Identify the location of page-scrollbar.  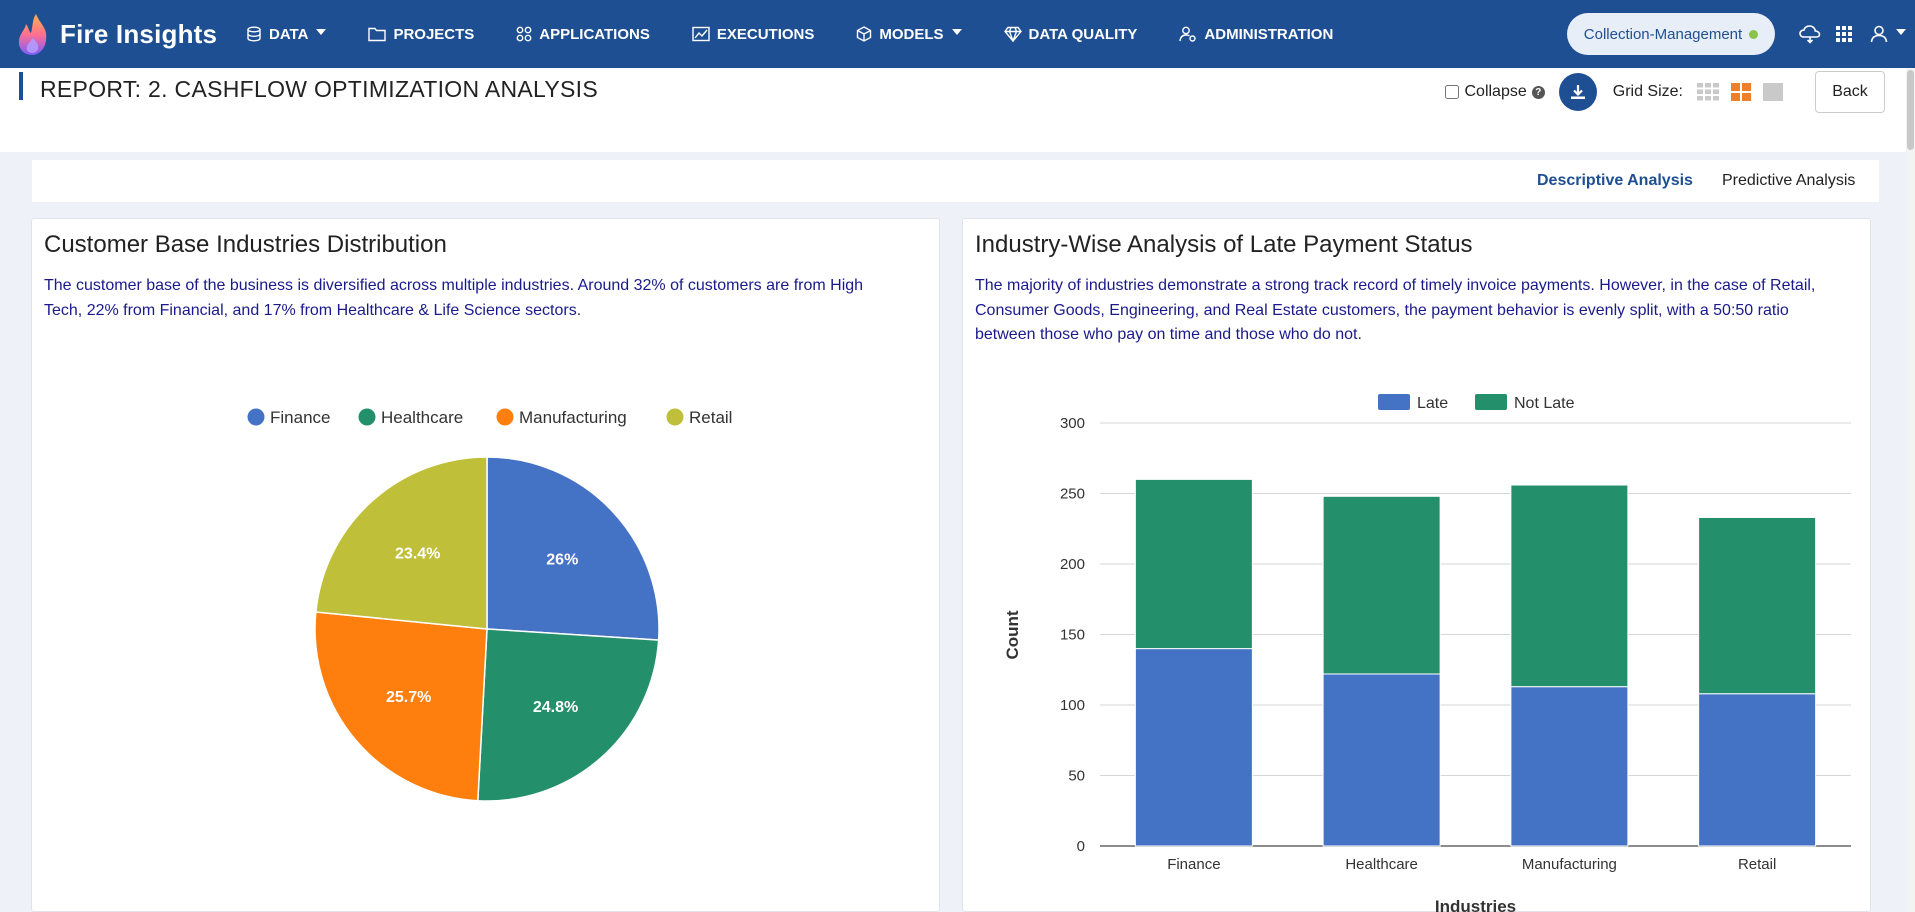
(1910, 490).